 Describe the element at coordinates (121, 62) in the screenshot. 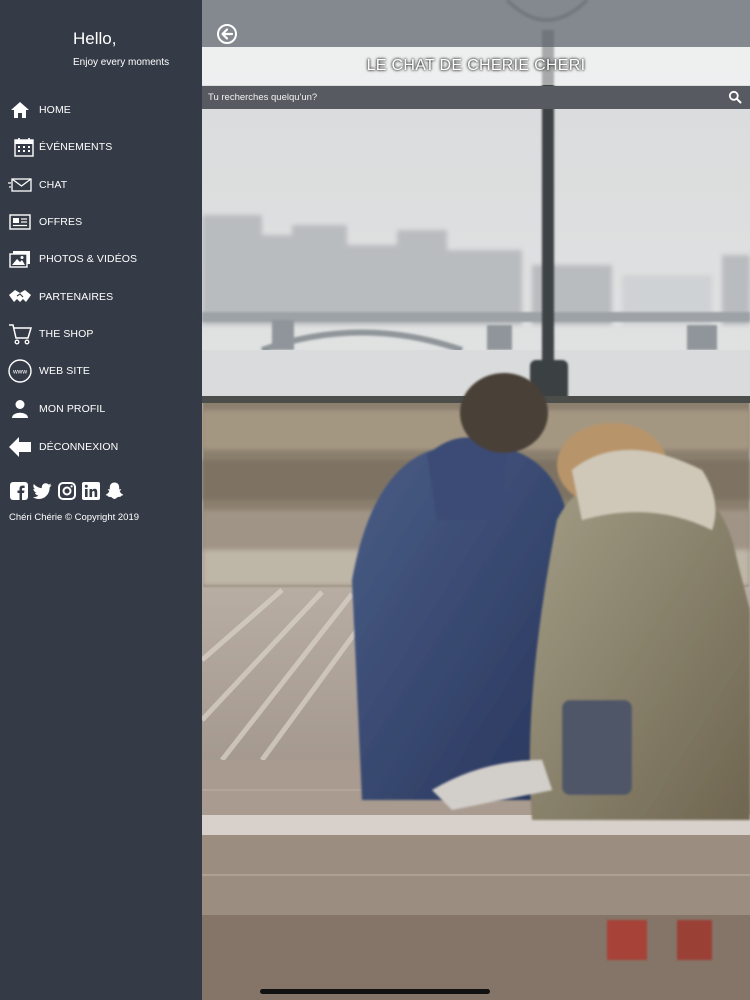

I see `tagline: Enjoy every moments` at that location.